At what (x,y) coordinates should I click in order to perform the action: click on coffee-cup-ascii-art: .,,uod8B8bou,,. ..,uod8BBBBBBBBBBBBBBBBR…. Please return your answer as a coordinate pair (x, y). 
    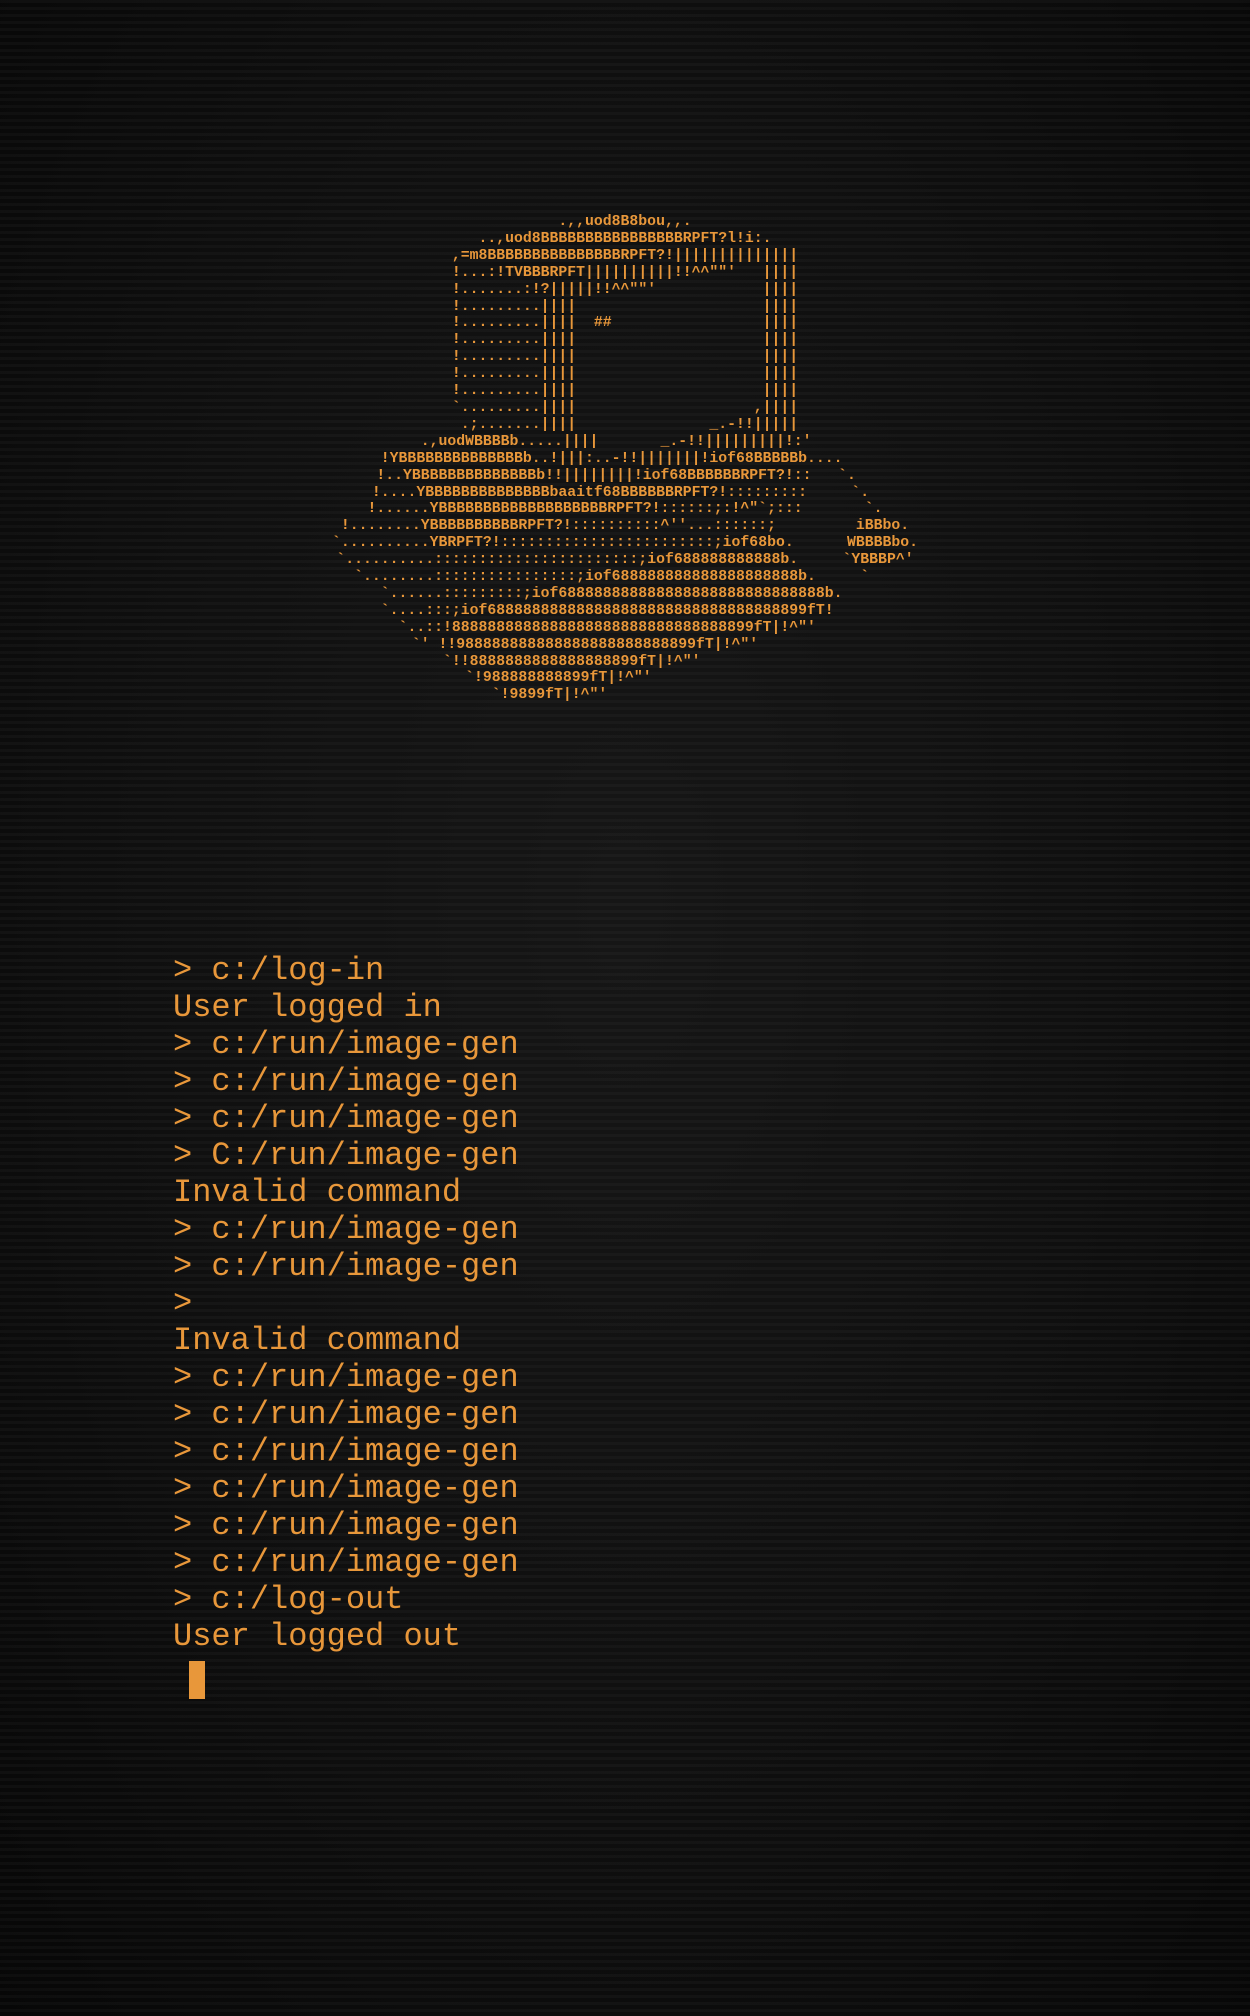
    Looking at the image, I should click on (625, 459).